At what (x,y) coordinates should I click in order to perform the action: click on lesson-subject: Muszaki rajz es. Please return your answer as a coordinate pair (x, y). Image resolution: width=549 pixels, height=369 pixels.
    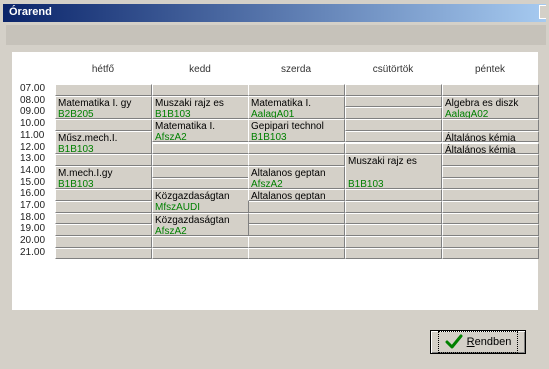
    Looking at the image, I should click on (382, 162).